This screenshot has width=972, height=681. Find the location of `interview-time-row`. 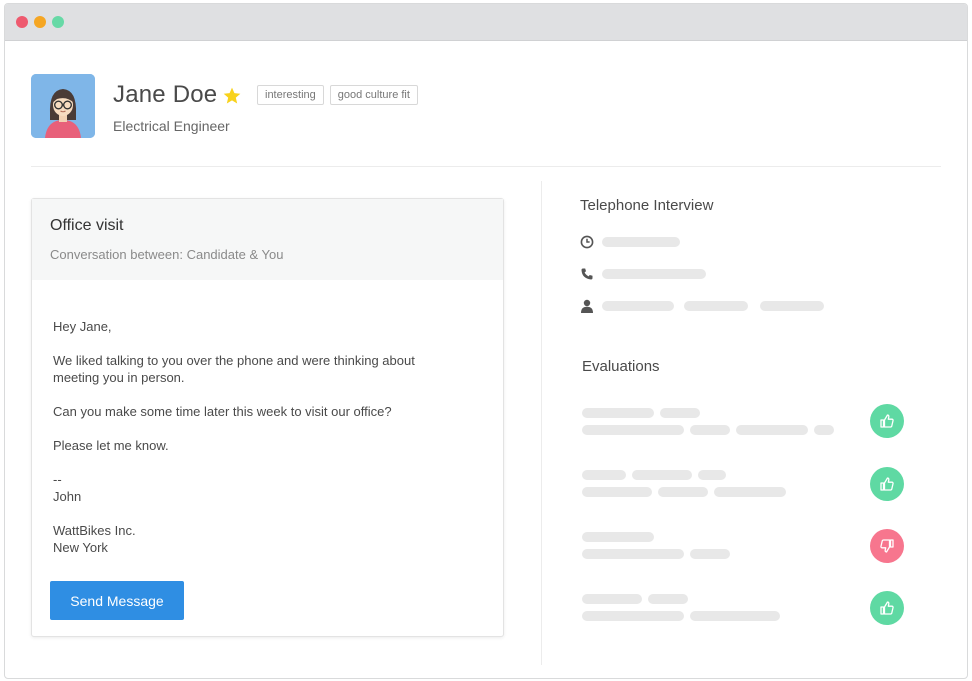

interview-time-row is located at coordinates (630, 242).